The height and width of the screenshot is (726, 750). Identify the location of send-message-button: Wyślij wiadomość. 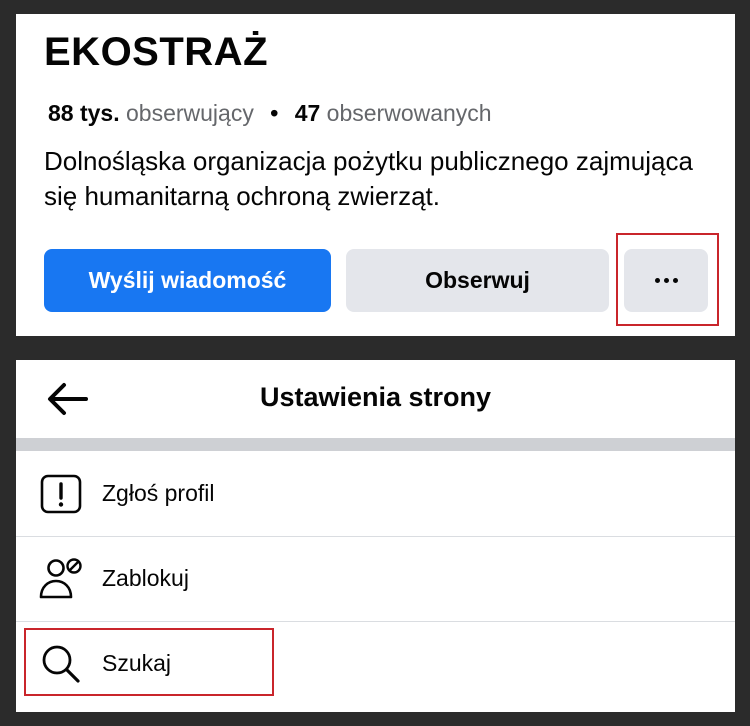
(187, 280).